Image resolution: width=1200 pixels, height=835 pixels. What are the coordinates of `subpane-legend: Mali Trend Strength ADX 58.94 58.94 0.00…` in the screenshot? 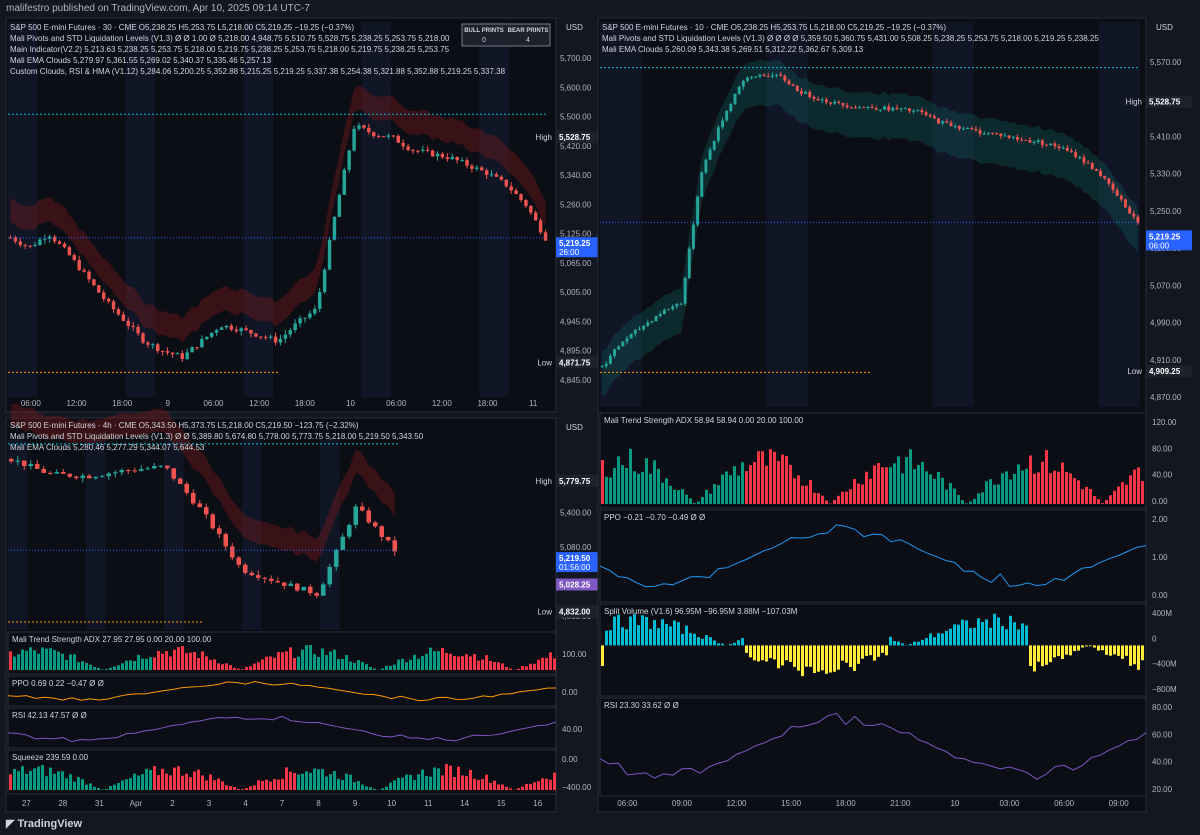 It's located at (704, 420).